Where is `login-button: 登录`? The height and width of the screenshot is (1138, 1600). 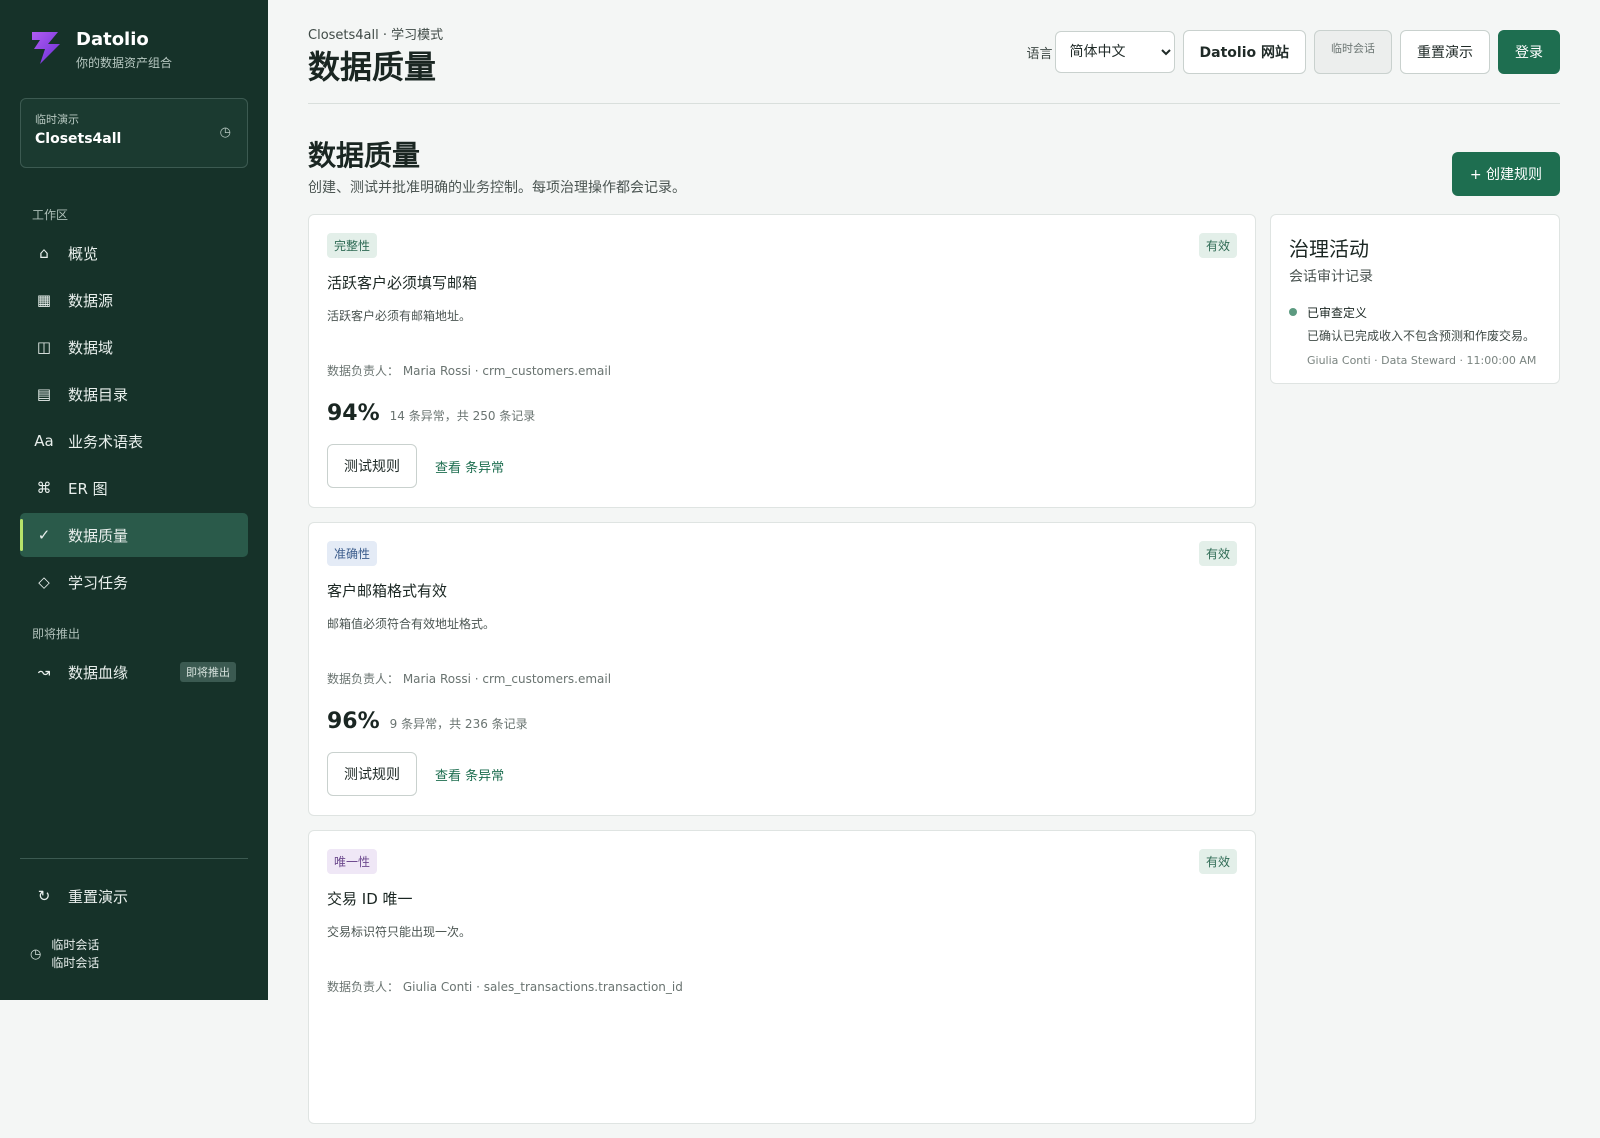 login-button: 登录 is located at coordinates (1529, 52).